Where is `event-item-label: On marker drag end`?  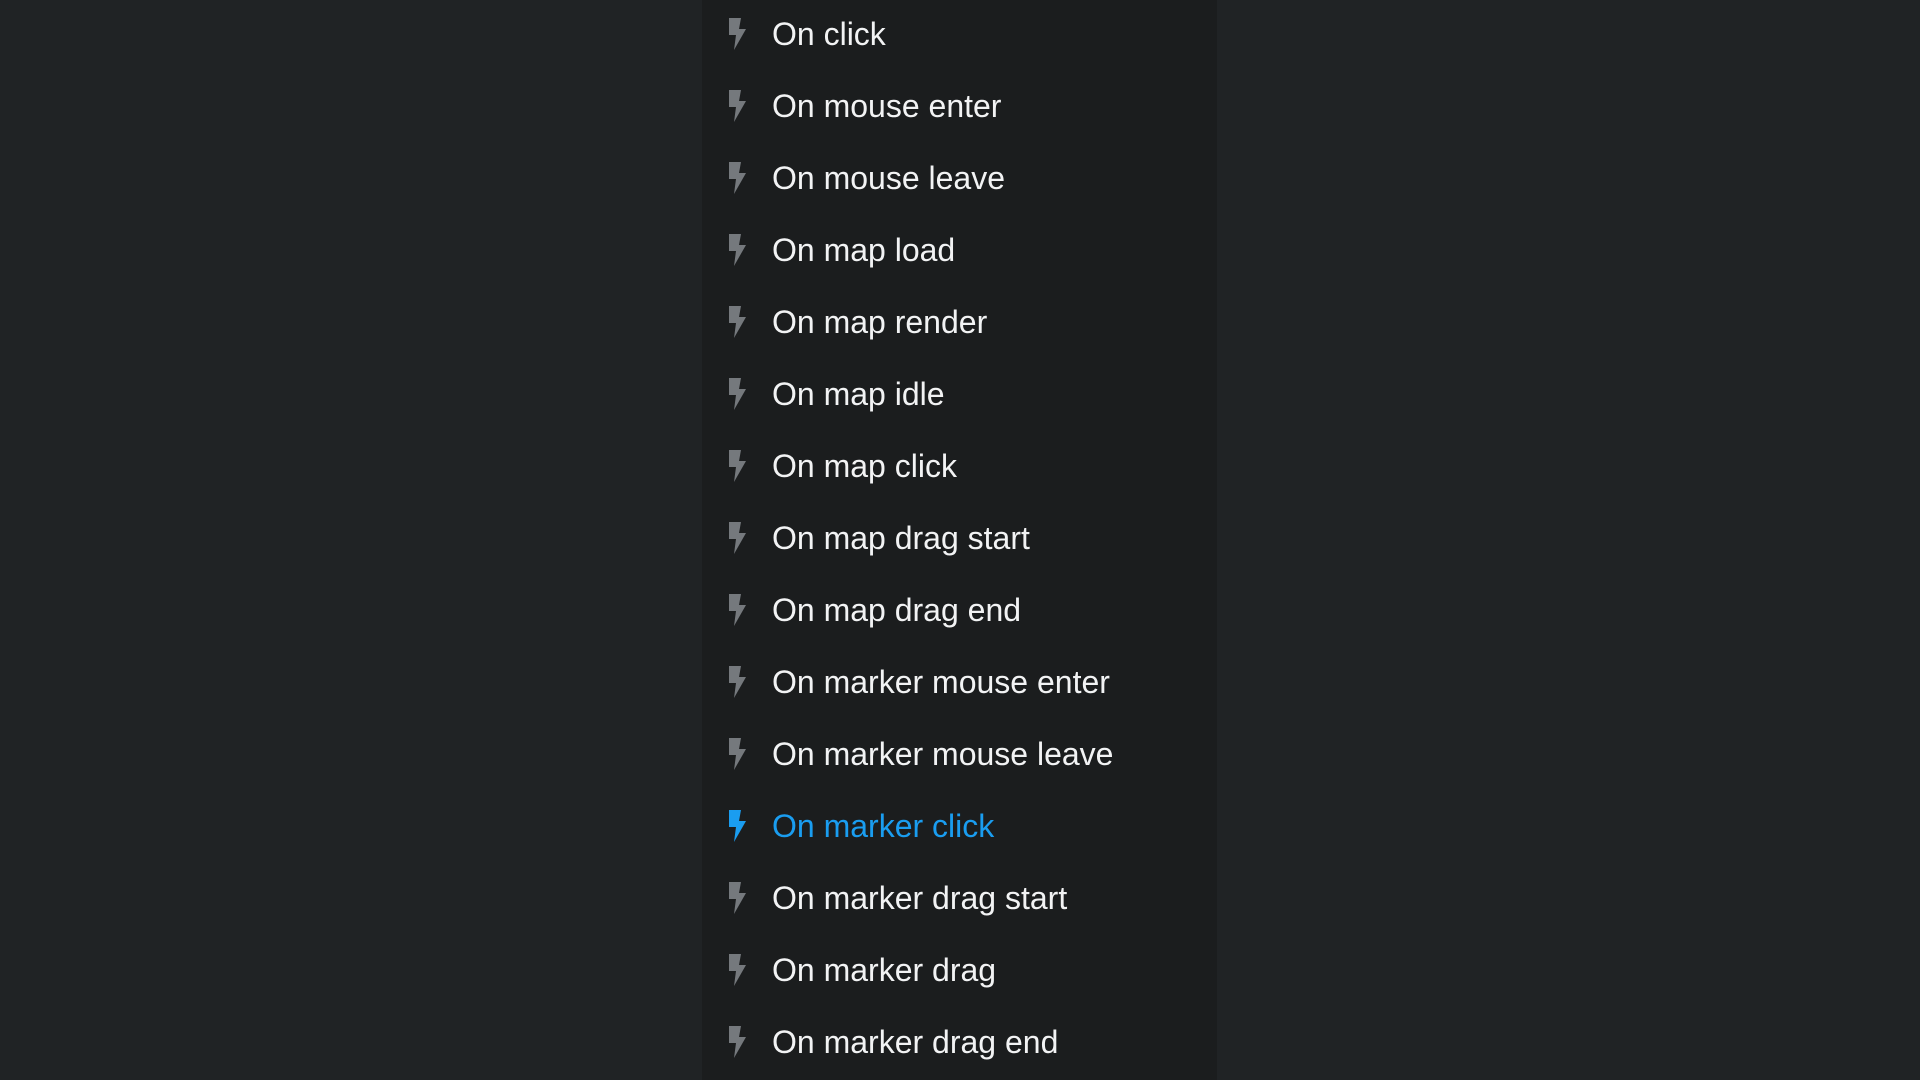 event-item-label: On marker drag end is located at coordinates (915, 1042).